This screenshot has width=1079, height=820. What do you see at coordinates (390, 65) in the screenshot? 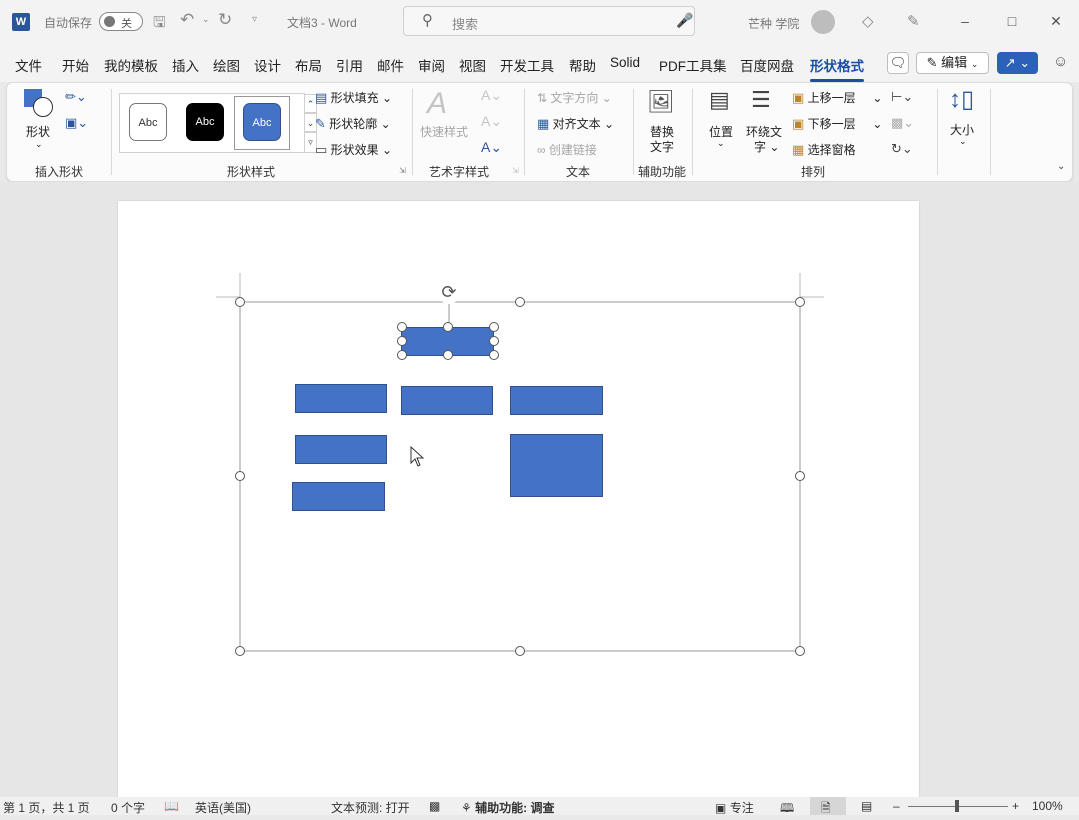
I see `tab-mailings: 邮件` at bounding box center [390, 65].